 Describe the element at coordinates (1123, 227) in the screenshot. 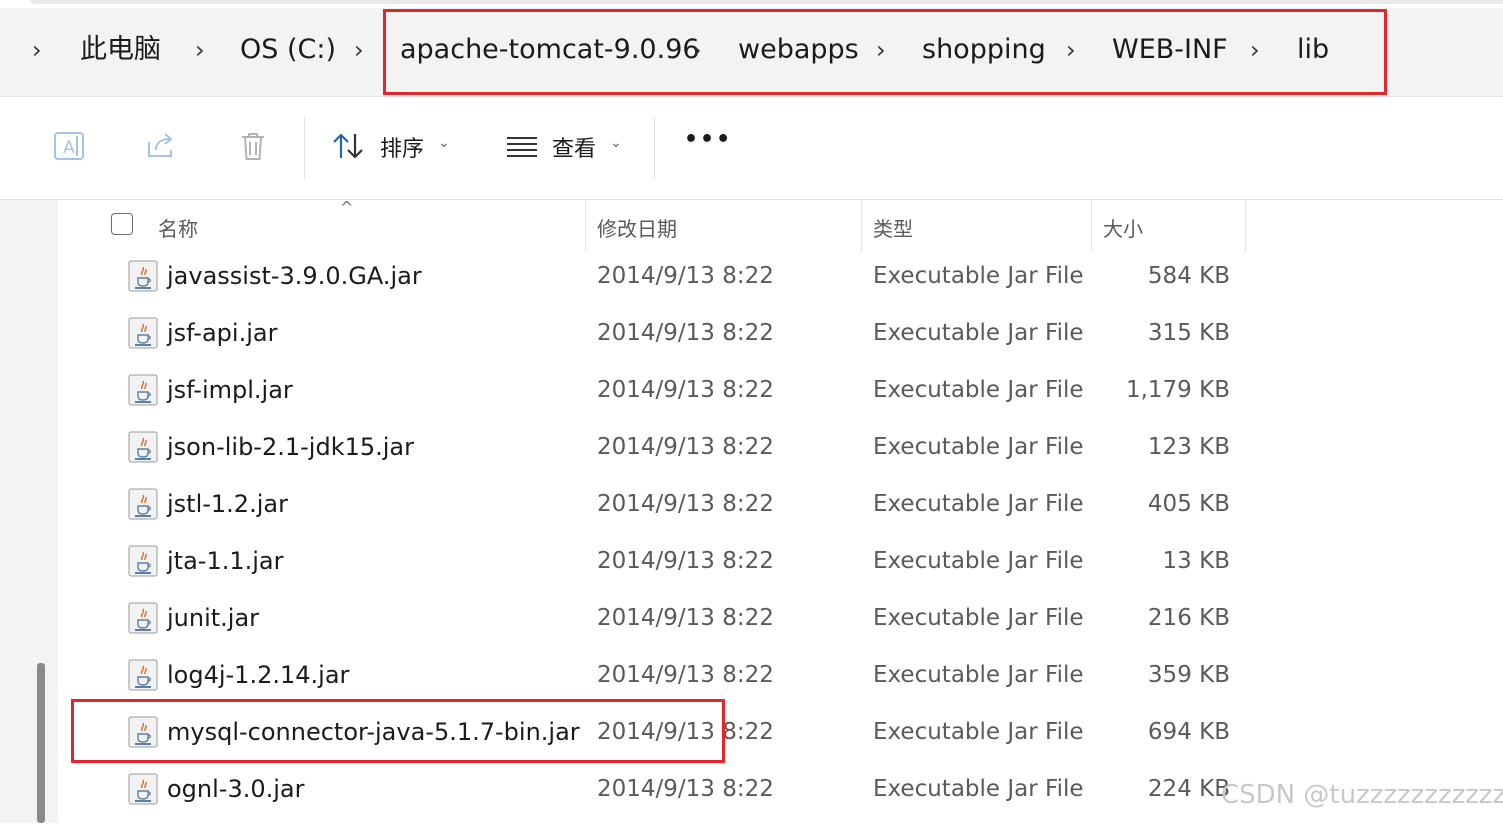

I see `column-header-size: 大小` at that location.